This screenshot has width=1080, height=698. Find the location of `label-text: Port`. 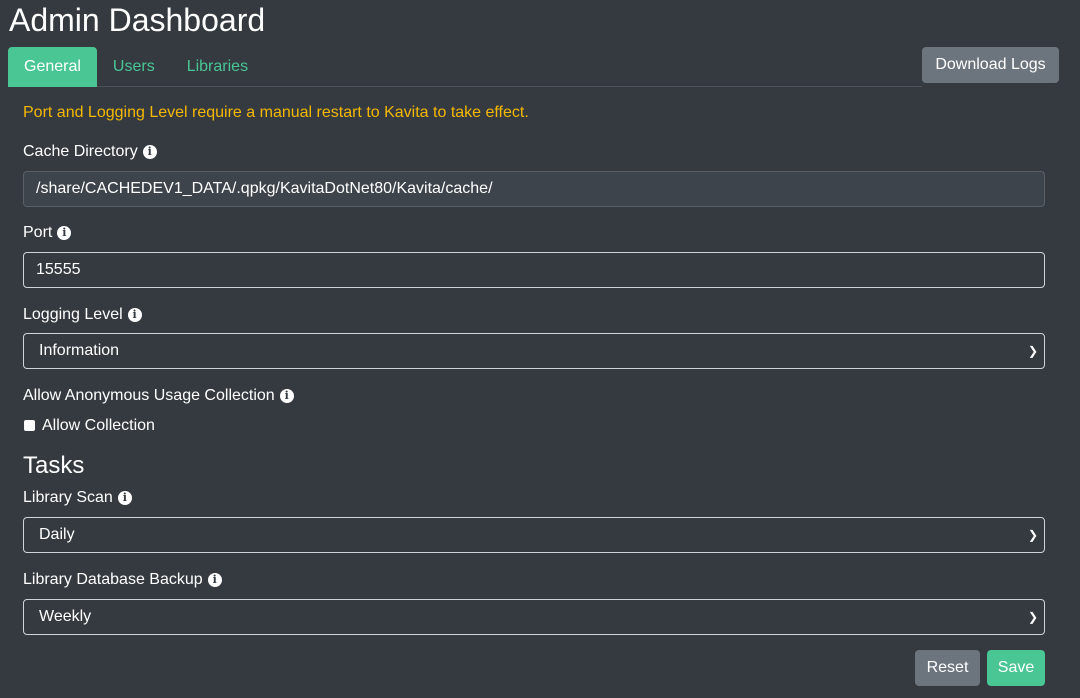

label-text: Port is located at coordinates (38, 232).